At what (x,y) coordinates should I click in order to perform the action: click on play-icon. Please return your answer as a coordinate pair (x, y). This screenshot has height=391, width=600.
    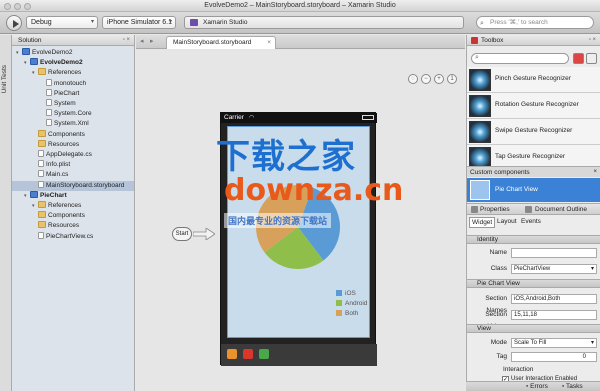
    Looking at the image, I should click on (16, 24).